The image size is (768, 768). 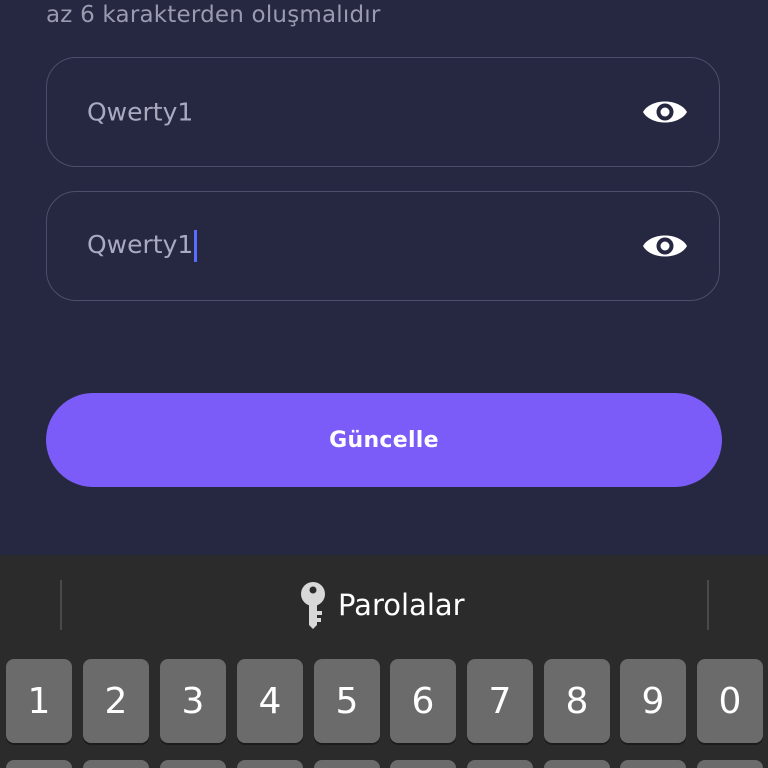 I want to click on update-button: Güncelle, so click(x=384, y=440).